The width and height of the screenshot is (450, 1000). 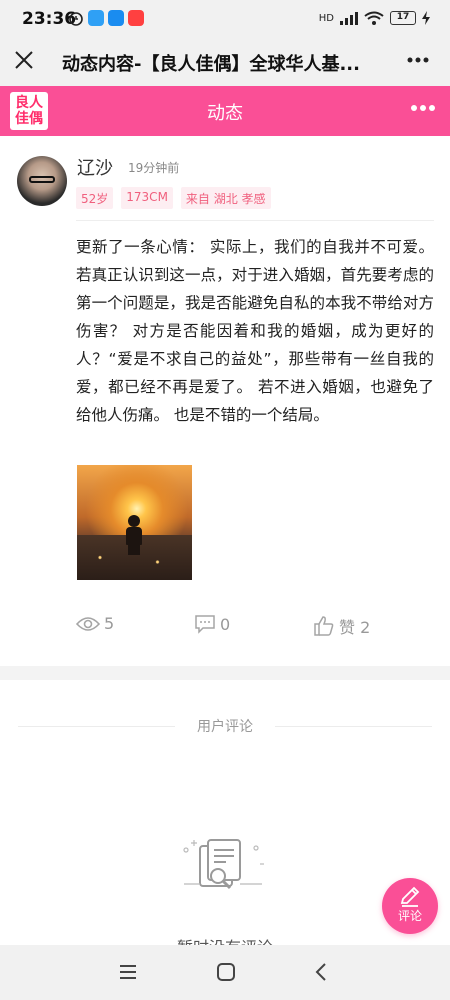 I want to click on author-name: 辽沙, so click(x=95, y=167).